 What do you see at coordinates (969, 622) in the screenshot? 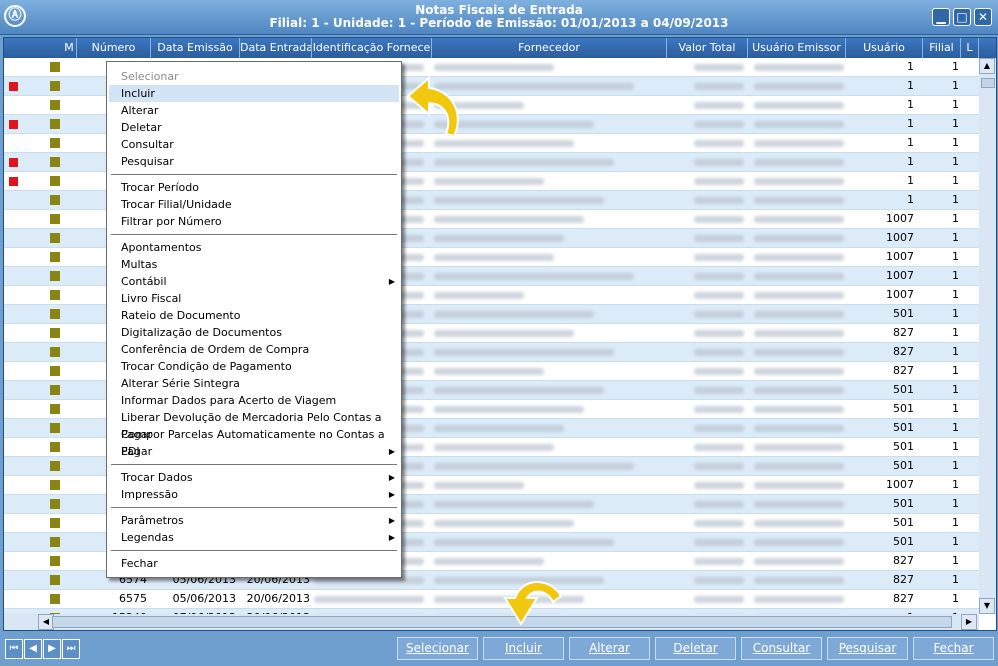
I see `scroll-right-icon: ▶` at bounding box center [969, 622].